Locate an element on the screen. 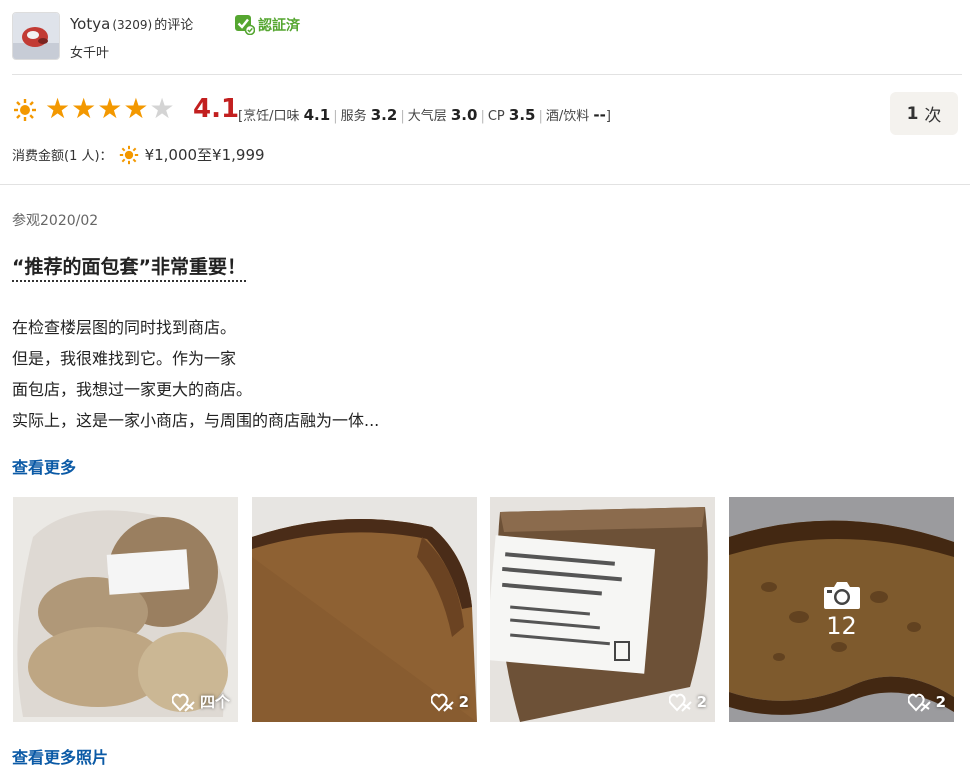  reviewer-name: Yotya is located at coordinates (90, 24).